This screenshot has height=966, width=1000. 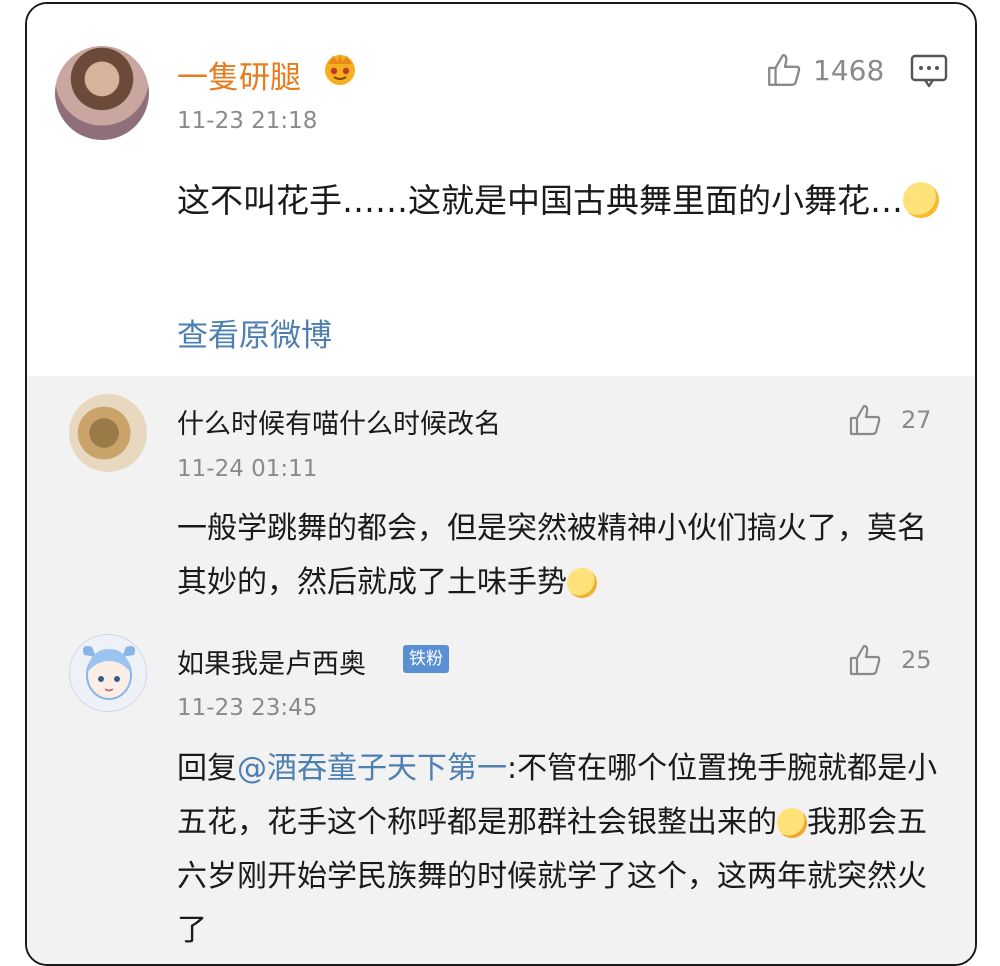 I want to click on main-username: 一隻研腿, so click(x=239, y=74).